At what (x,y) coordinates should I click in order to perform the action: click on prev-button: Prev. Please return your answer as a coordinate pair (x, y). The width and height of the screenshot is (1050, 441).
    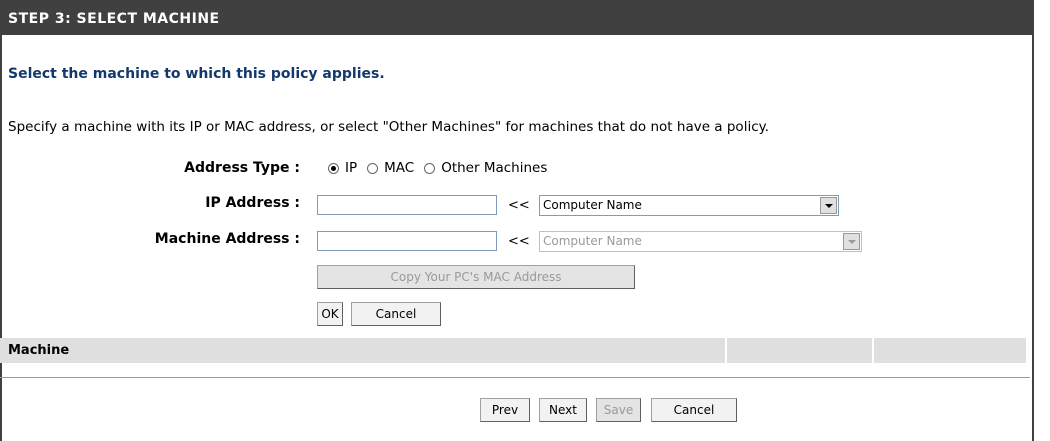
    Looking at the image, I should click on (505, 410).